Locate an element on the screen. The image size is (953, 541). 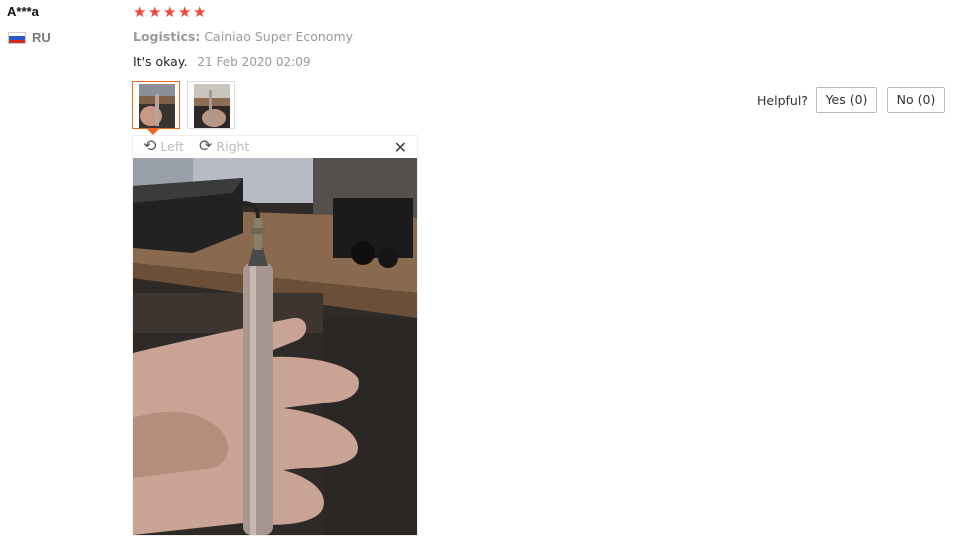
reviewer-country: RU is located at coordinates (41, 37).